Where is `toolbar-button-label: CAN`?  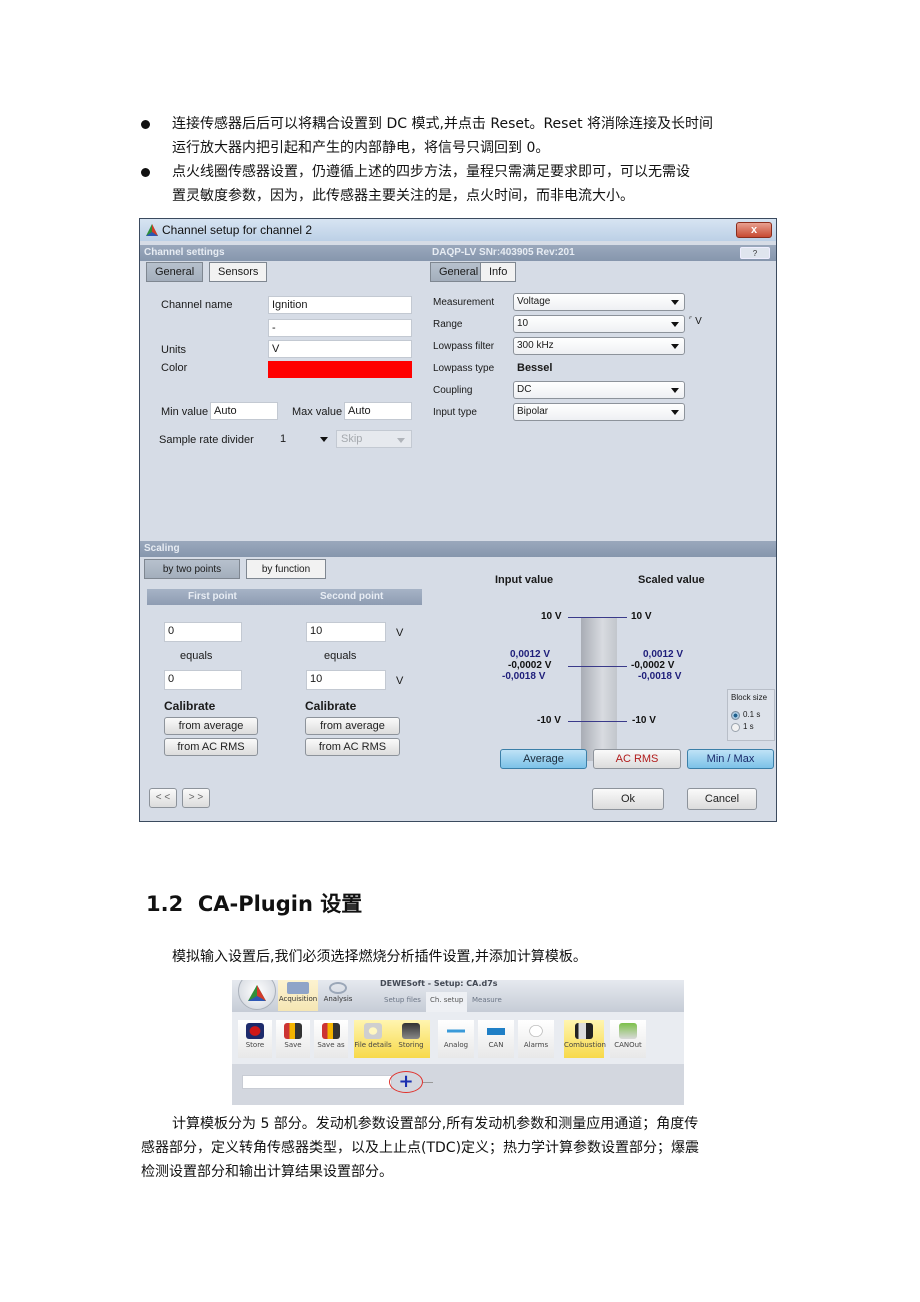 toolbar-button-label: CAN is located at coordinates (496, 1045).